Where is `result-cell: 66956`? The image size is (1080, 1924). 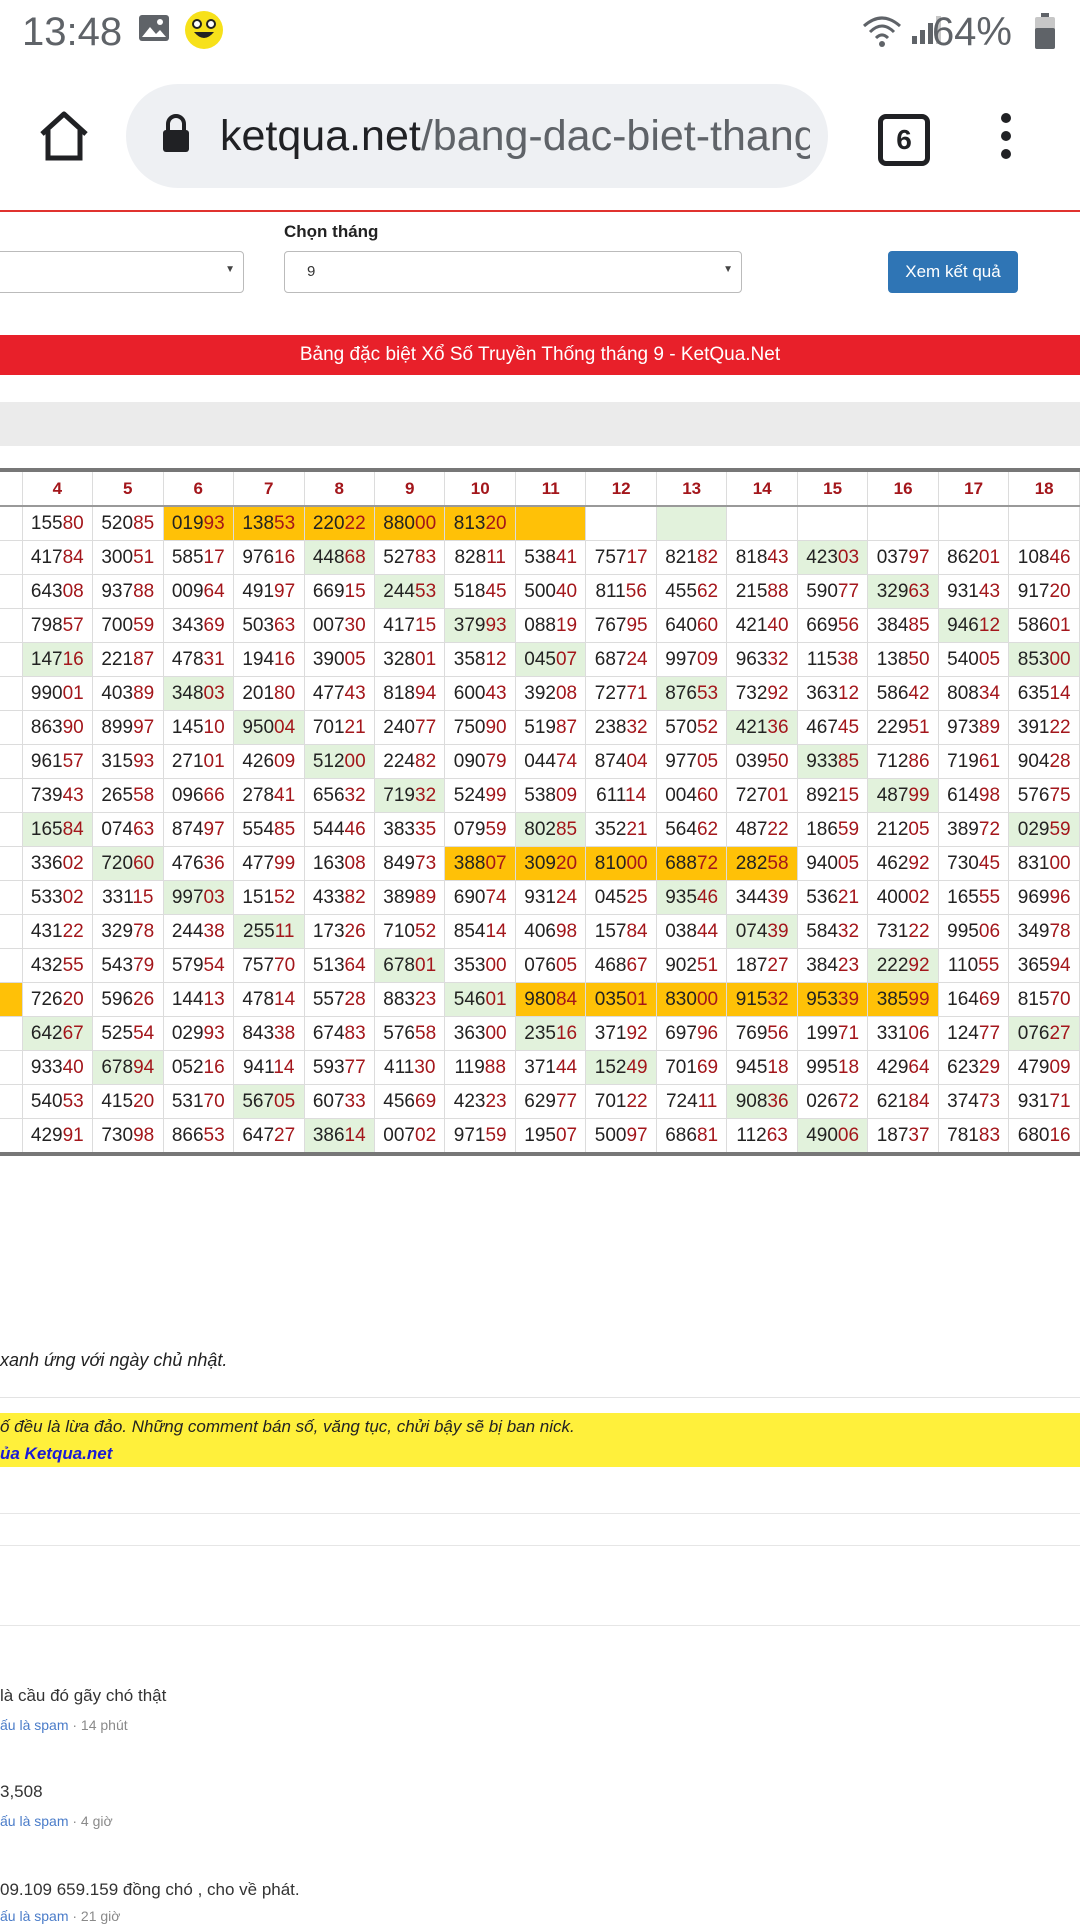 result-cell: 66956 is located at coordinates (832, 625).